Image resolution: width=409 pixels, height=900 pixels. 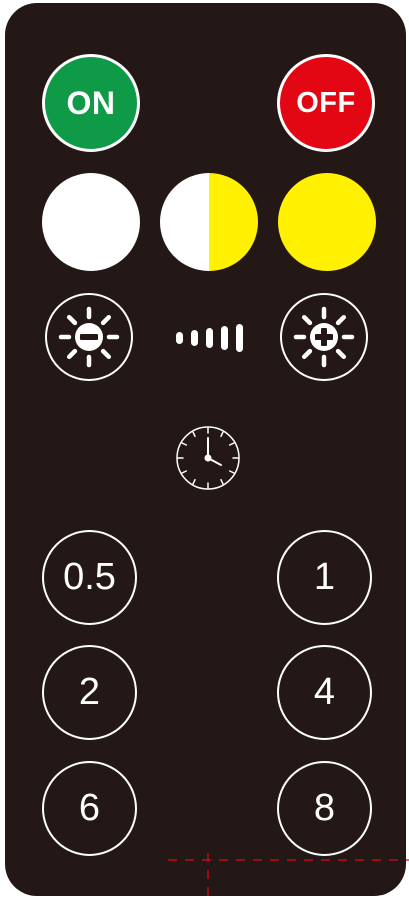 I want to click on warm-yellow-button, so click(x=327, y=222).